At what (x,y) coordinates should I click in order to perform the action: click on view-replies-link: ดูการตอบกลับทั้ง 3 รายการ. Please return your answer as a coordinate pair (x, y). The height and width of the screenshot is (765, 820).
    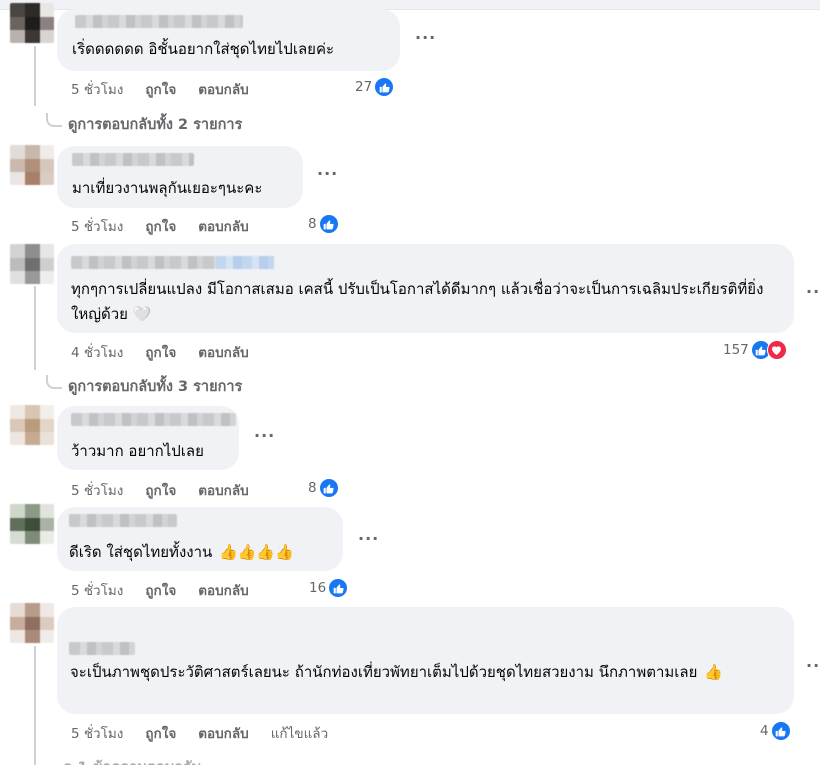
    Looking at the image, I should click on (144, 386).